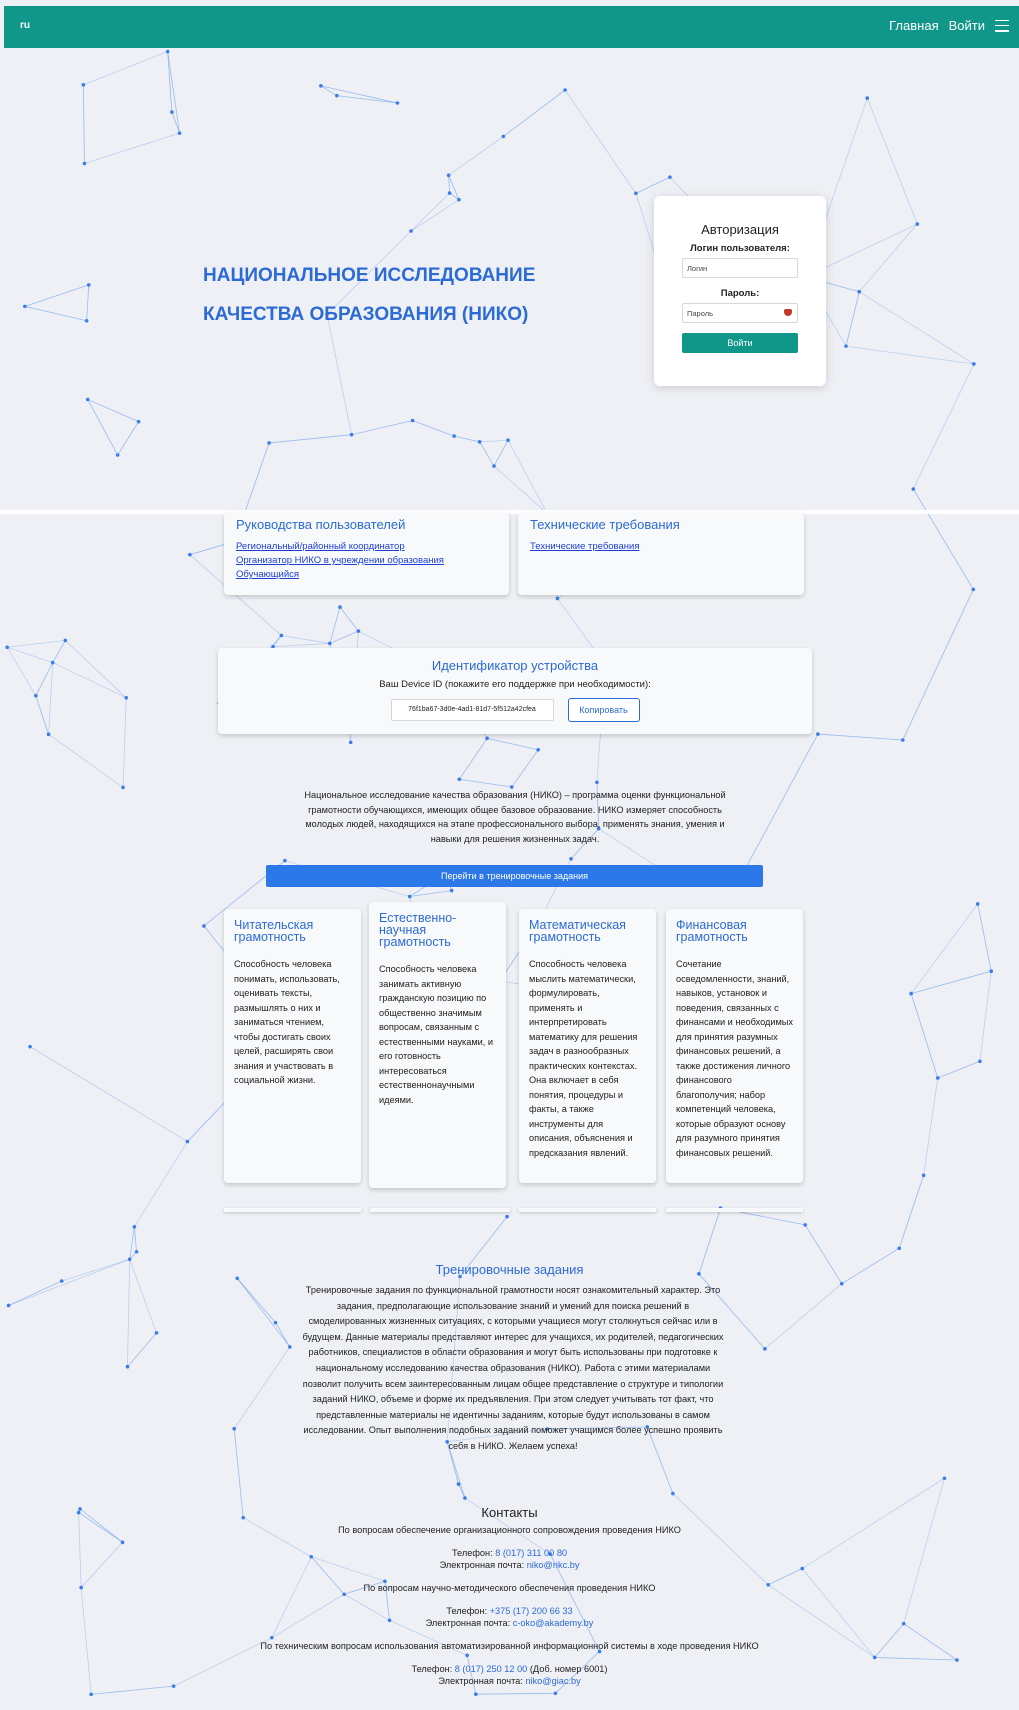 The width and height of the screenshot is (1019, 1710). What do you see at coordinates (468, 1623) in the screenshot?
I see `email-label: Электронная почта:` at bounding box center [468, 1623].